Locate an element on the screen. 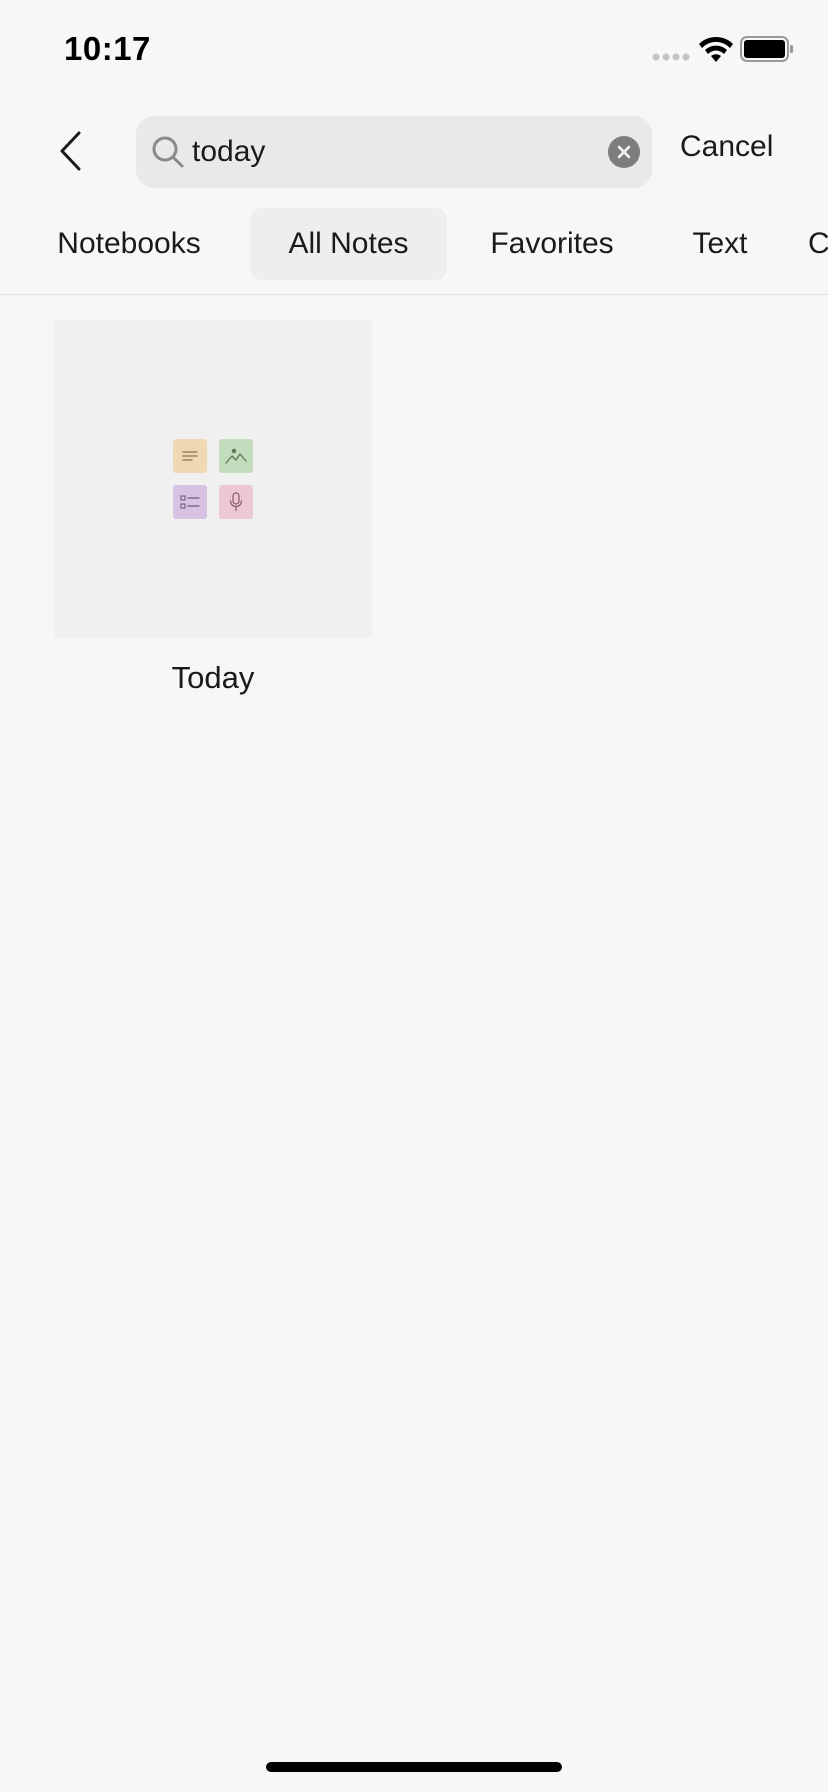  tabs-divider is located at coordinates (414, 294).